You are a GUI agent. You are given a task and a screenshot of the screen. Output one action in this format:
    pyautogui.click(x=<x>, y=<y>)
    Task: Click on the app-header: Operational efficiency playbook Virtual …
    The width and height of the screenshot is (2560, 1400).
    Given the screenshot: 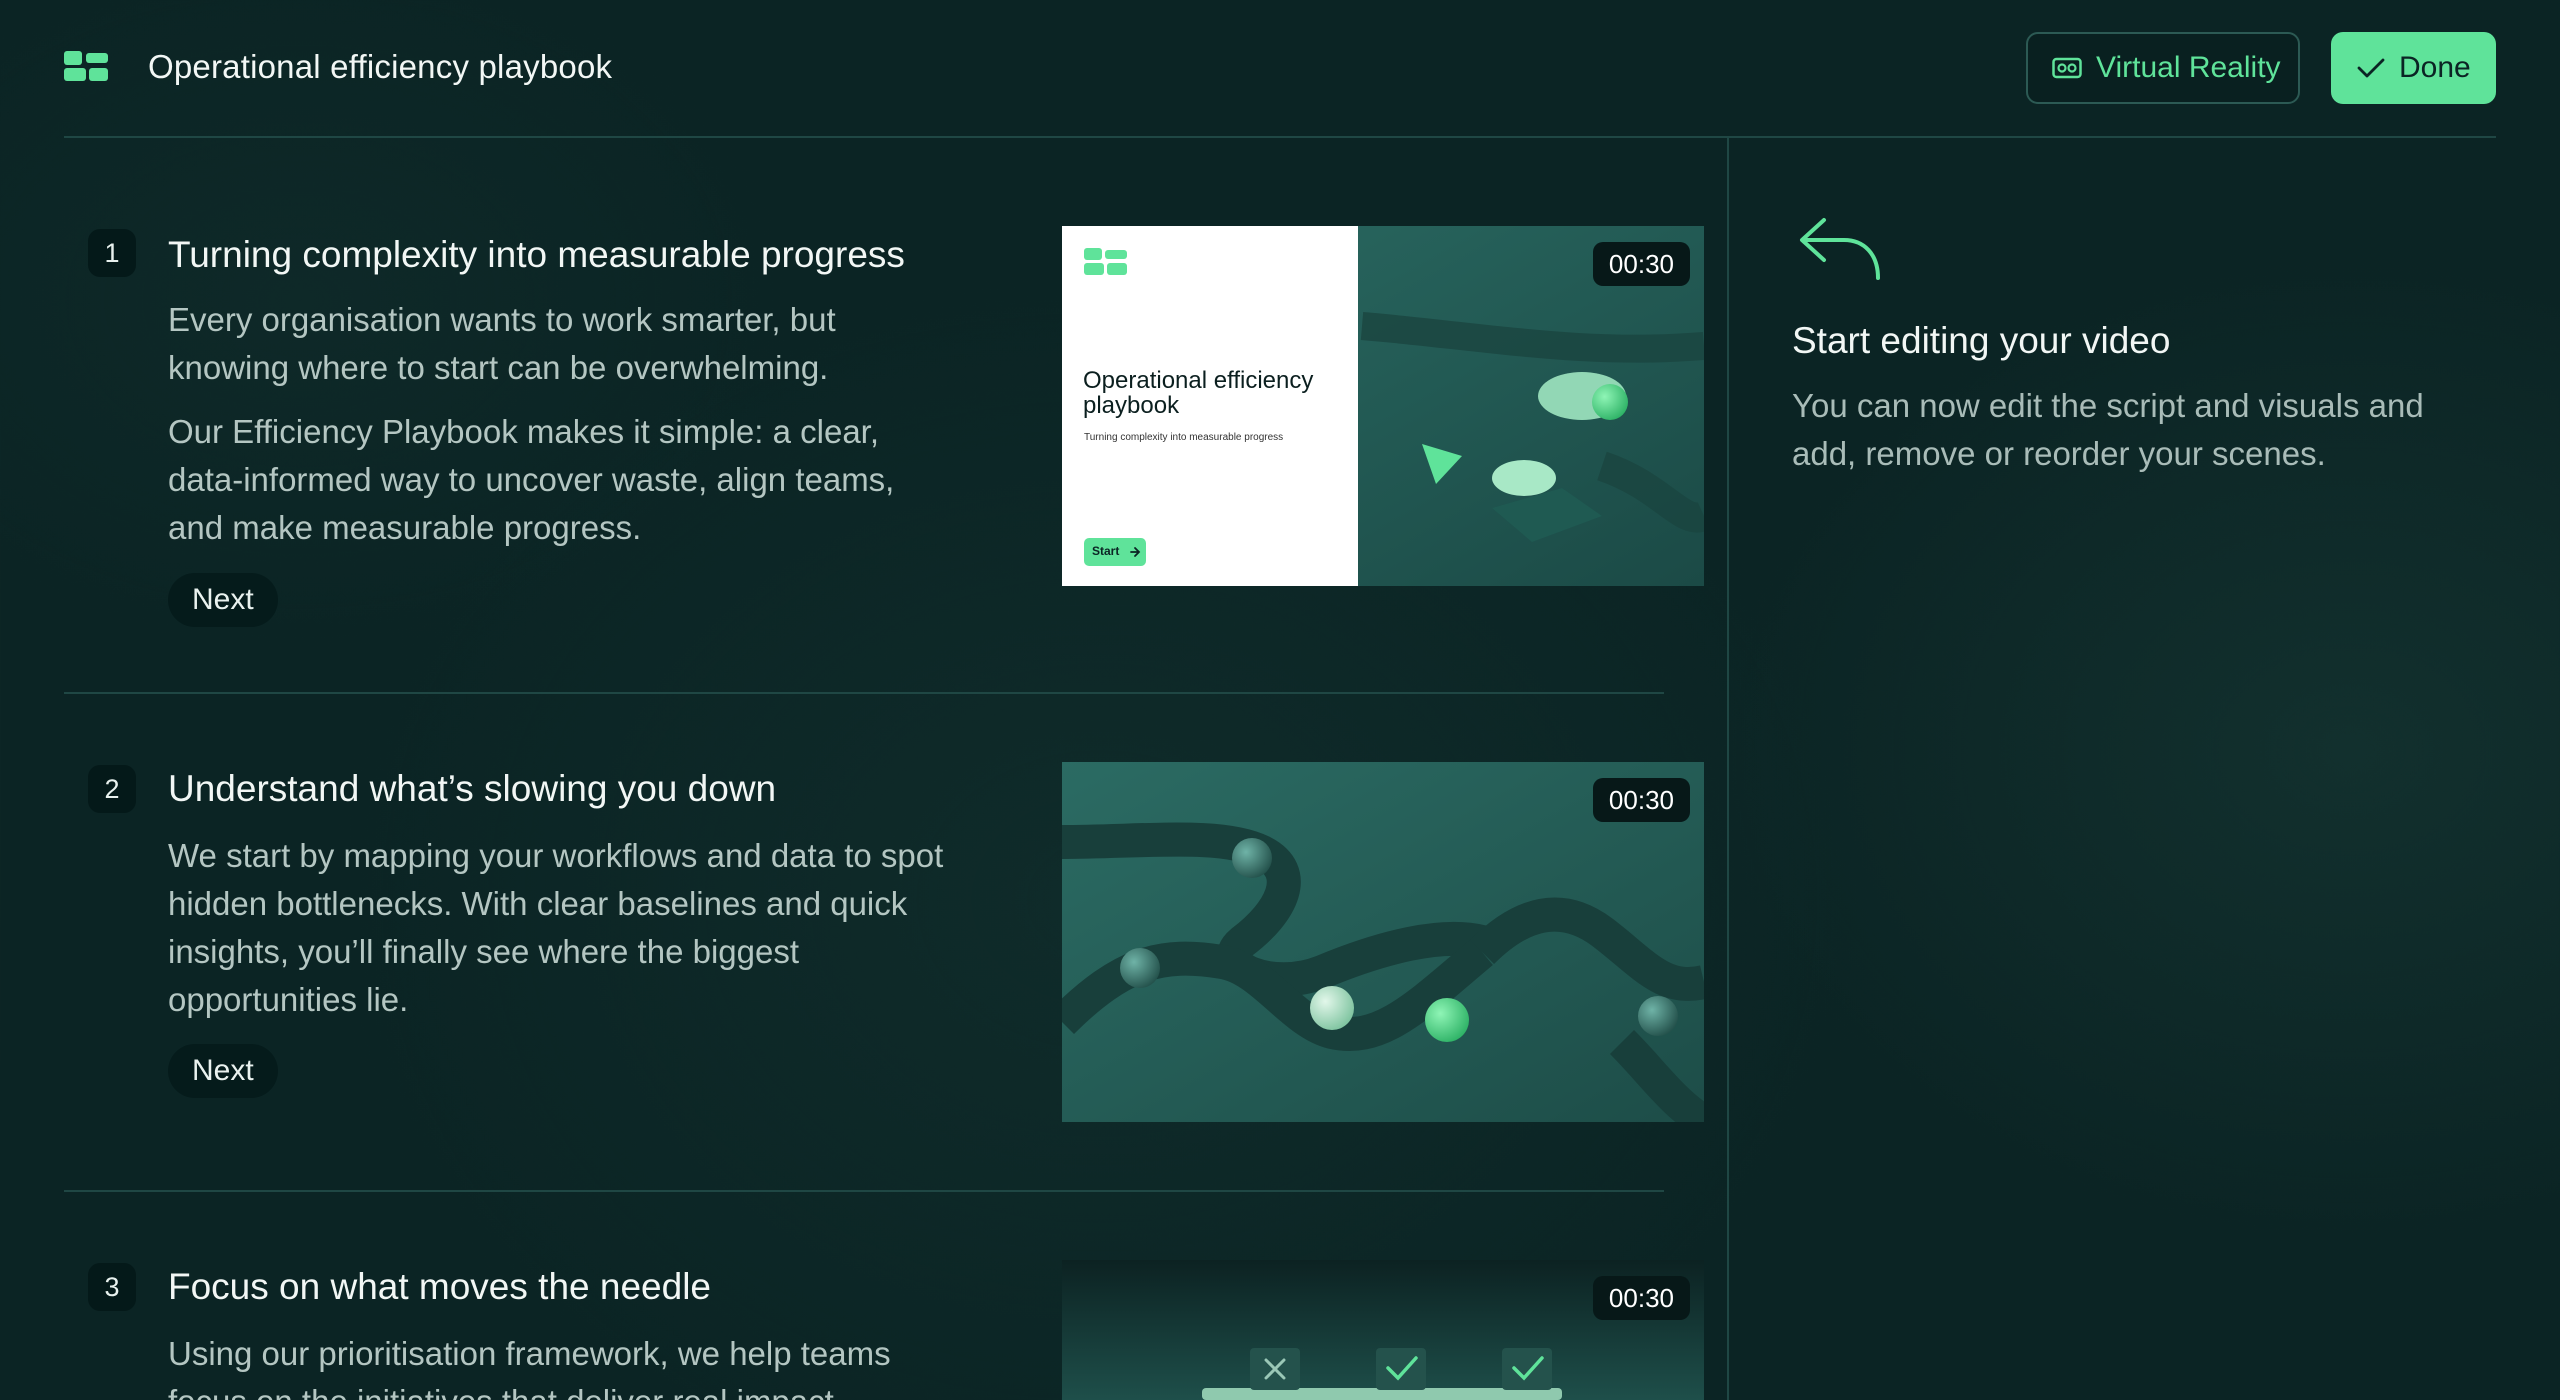 What is the action you would take?
    pyautogui.click(x=1280, y=68)
    